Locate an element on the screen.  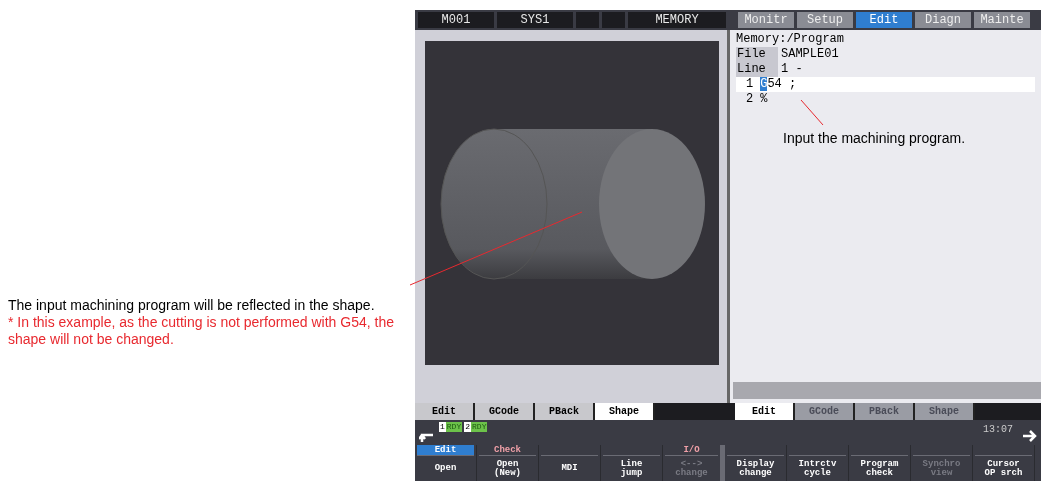
softkey: Intrctv cycle is located at coordinates (817, 468).